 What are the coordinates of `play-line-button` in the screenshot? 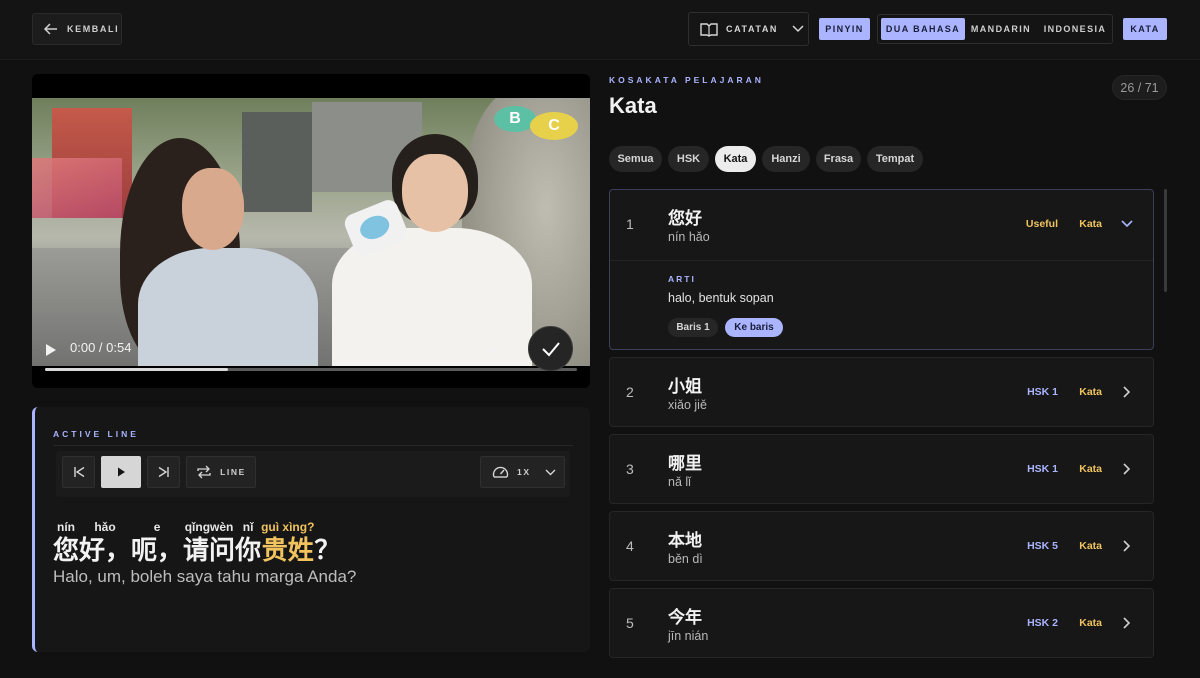 It's located at (121, 472).